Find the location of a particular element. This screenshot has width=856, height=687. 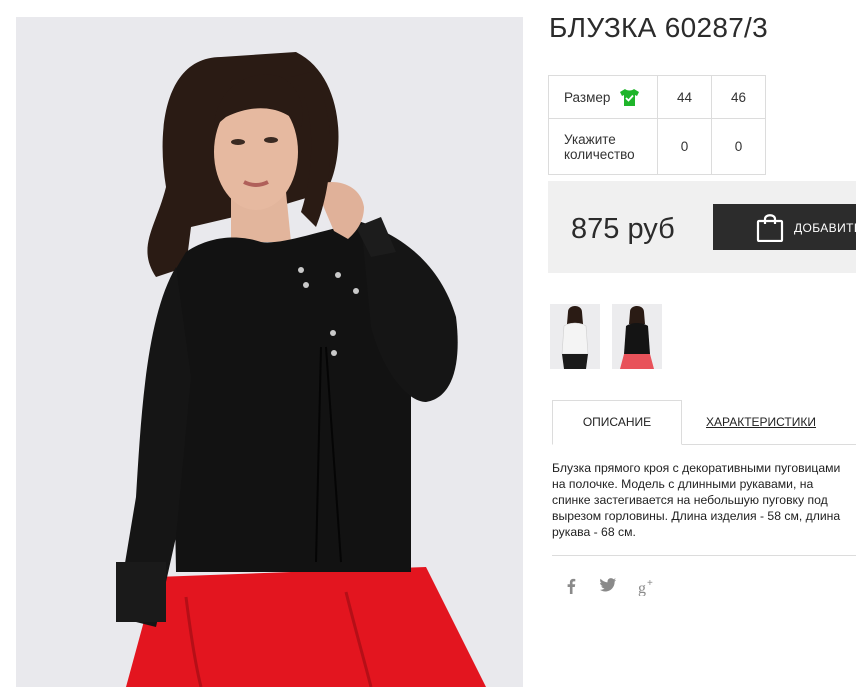

section-divider is located at coordinates (704, 555).